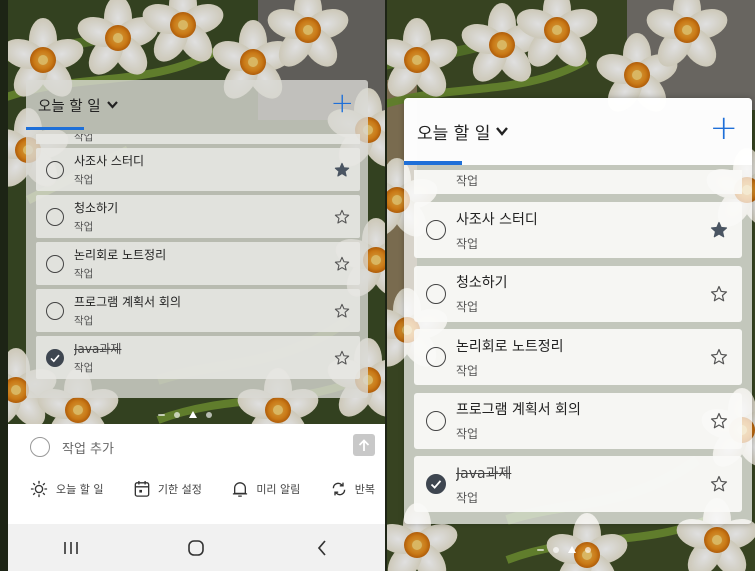  What do you see at coordinates (80, 489) in the screenshot?
I see `option-label: 오늘 할 일` at bounding box center [80, 489].